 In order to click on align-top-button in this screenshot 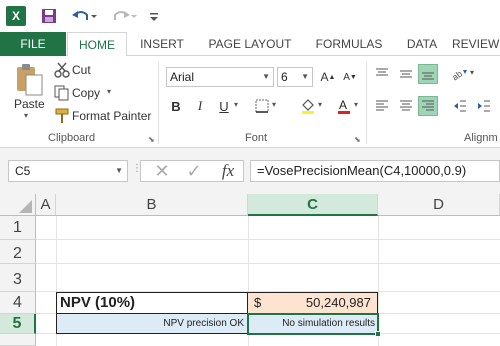, I will do `click(382, 74)`.